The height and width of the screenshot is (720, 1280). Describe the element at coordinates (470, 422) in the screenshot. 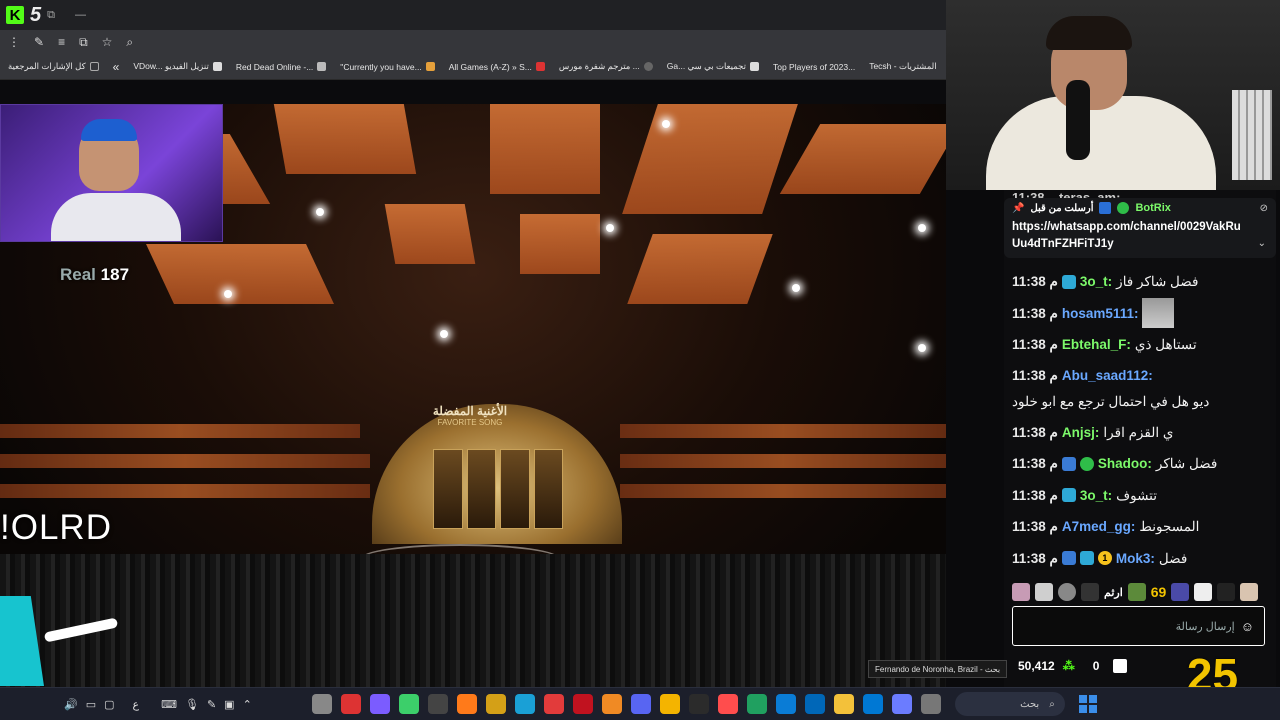

I see `stage-sign-english: FAVORITE SONG` at that location.